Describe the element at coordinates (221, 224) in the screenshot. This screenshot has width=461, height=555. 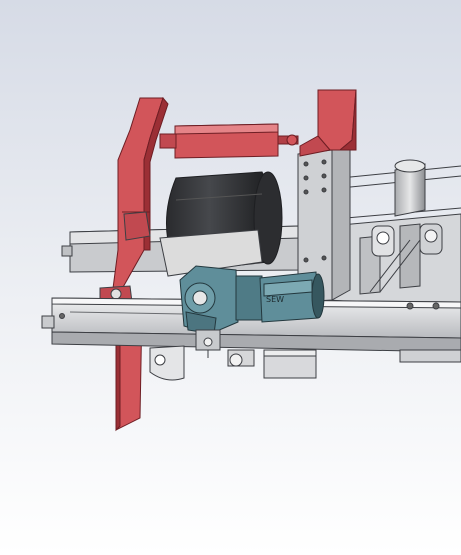
I see `drive-drum-pulley` at that location.